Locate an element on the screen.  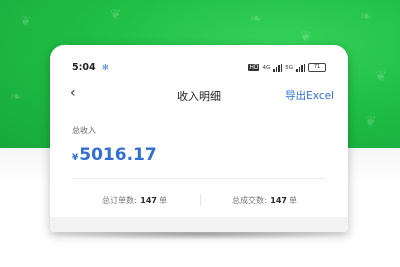
status-bar-right: HD 4G 5G 71 is located at coordinates (287, 67).